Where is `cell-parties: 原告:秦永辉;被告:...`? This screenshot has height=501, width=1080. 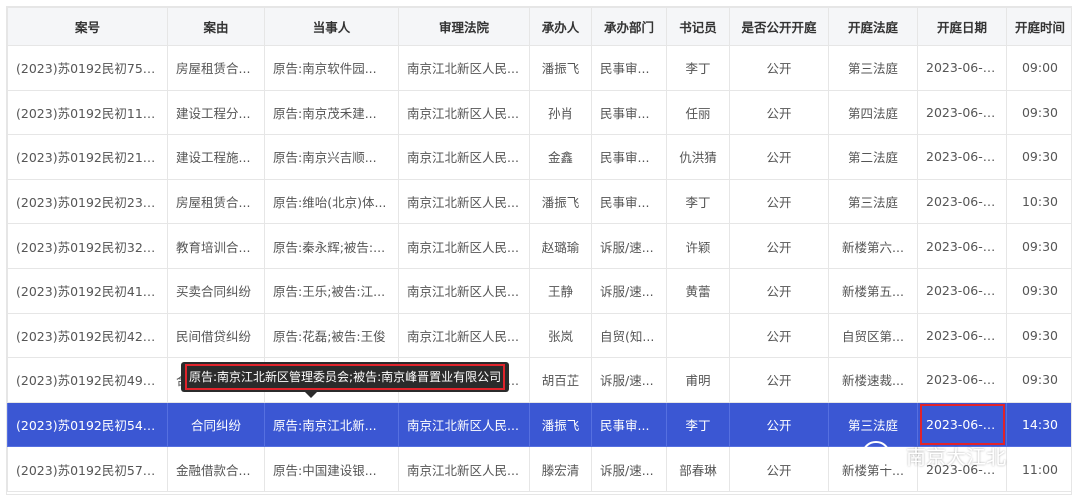 cell-parties: 原告:秦永辉;被告:... is located at coordinates (331, 246).